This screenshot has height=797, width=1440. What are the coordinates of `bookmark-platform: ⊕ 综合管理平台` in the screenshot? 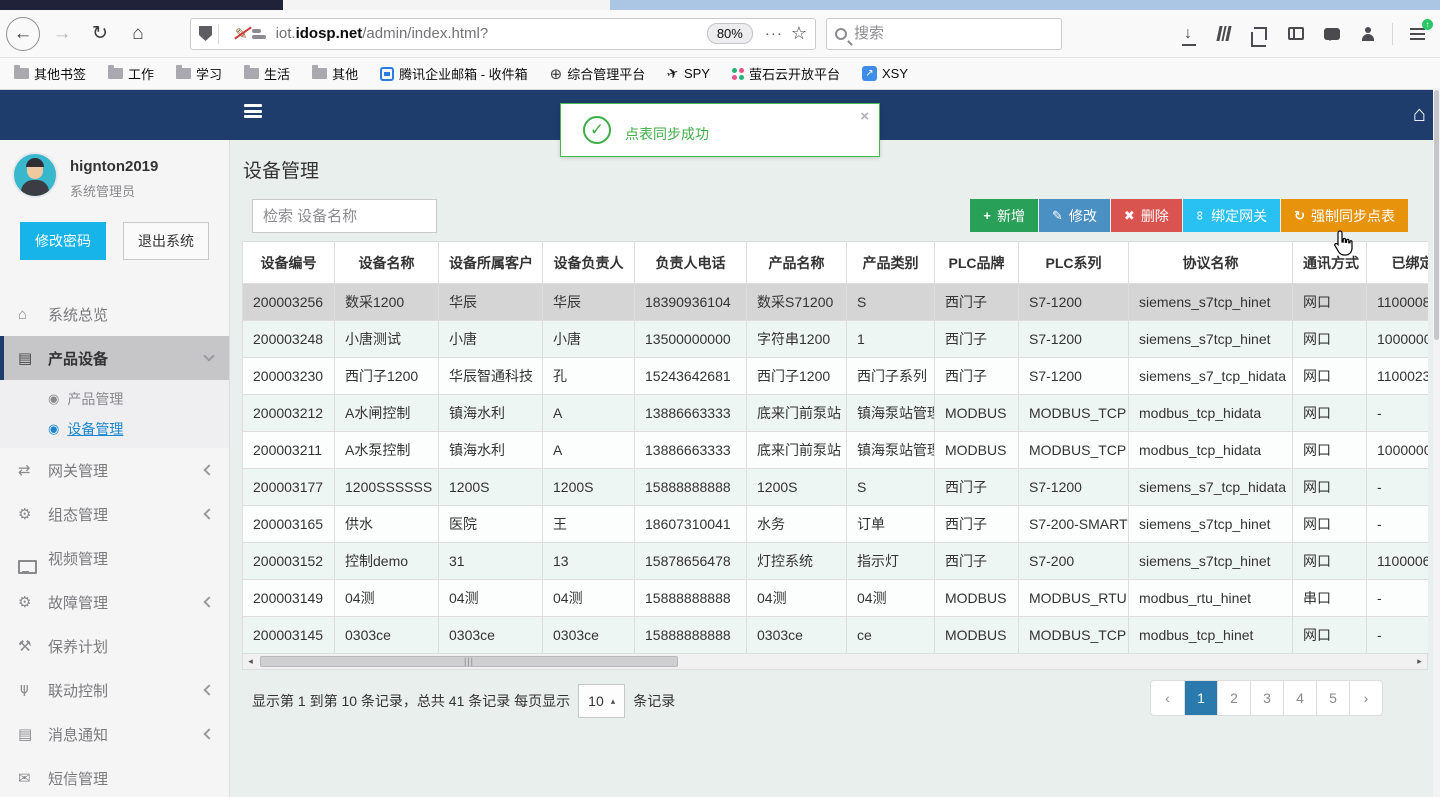 It's located at (598, 73).